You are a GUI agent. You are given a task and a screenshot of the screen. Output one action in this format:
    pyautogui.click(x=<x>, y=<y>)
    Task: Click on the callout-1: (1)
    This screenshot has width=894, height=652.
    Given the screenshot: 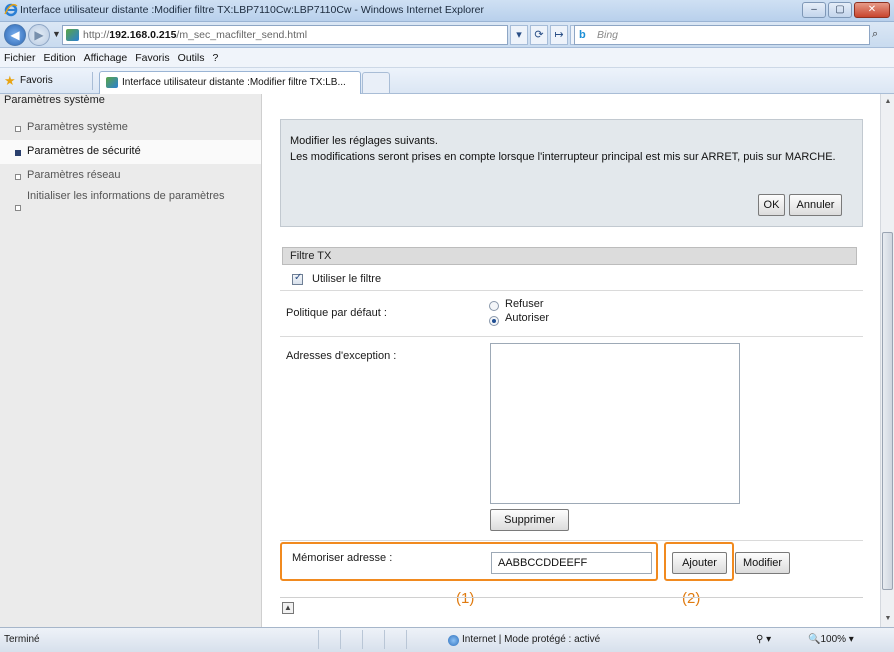 What is the action you would take?
    pyautogui.click(x=465, y=598)
    